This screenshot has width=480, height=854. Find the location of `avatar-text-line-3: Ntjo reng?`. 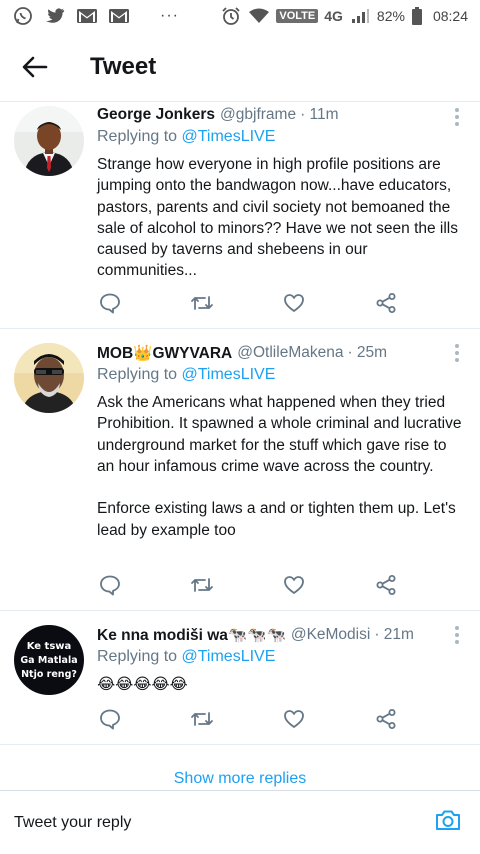

avatar-text-line-3: Ntjo reng? is located at coordinates (49, 674).